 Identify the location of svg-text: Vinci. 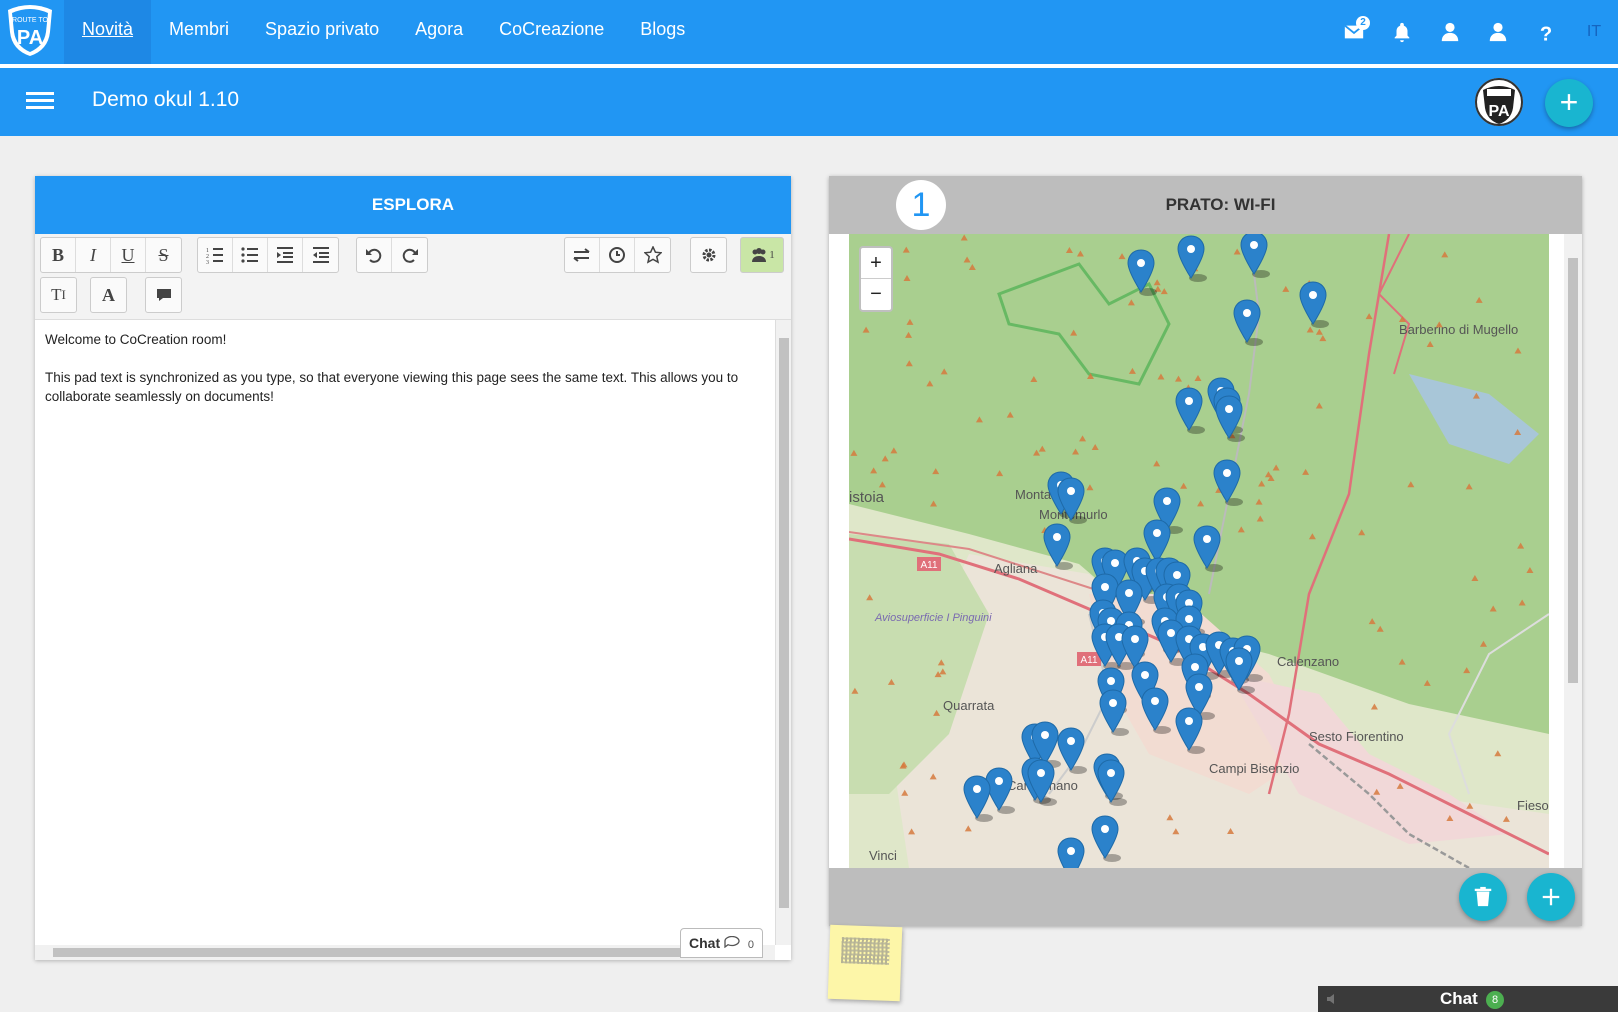
(883, 855).